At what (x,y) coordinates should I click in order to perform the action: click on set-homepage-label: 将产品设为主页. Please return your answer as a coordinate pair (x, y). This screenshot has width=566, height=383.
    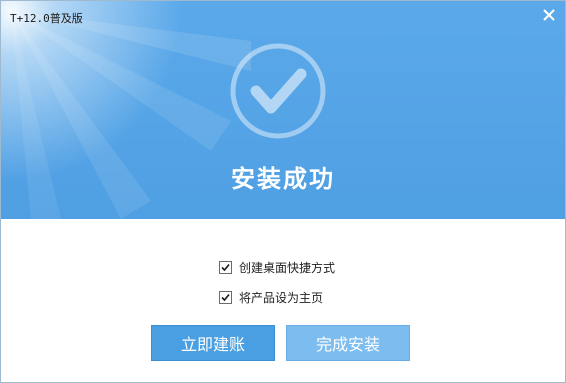
    Looking at the image, I should click on (281, 297).